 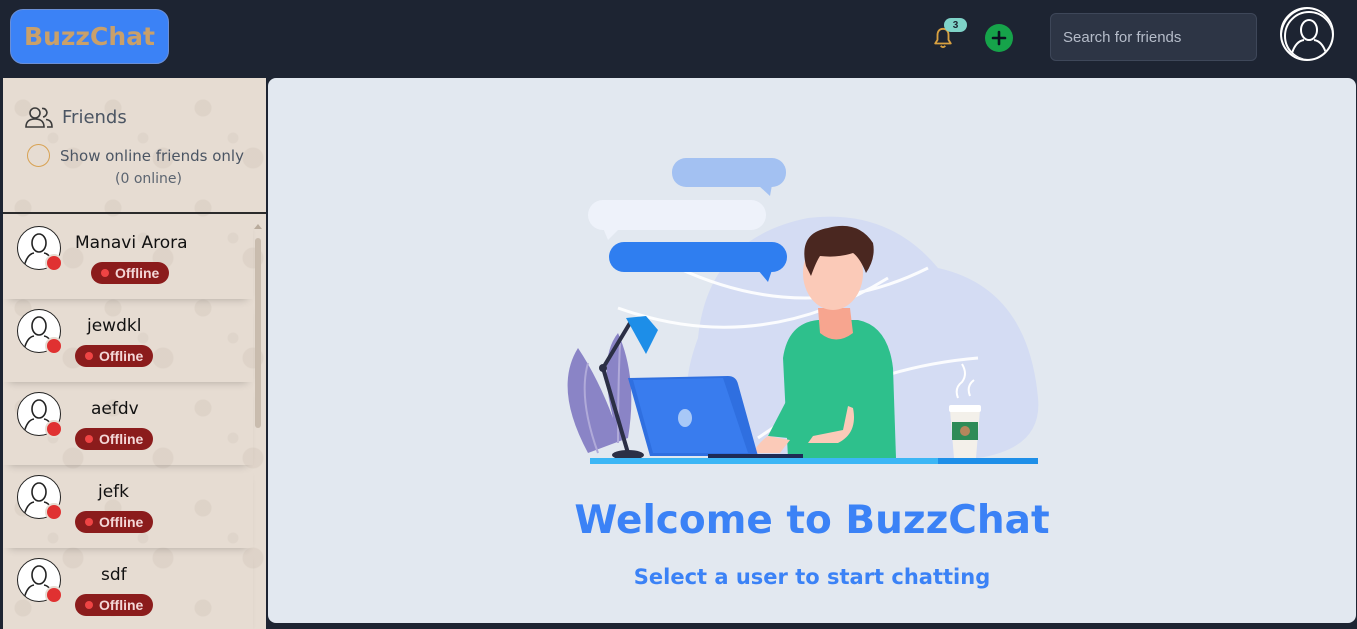 I want to click on welcome-title: Welcome to BuzzChat, so click(x=812, y=520).